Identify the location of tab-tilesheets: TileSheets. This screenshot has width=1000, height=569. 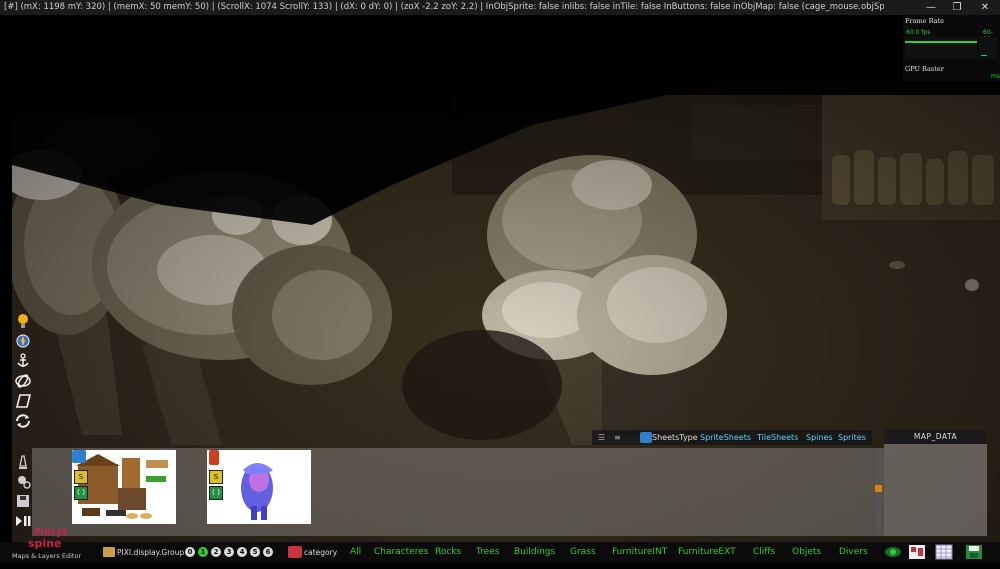
(777, 437).